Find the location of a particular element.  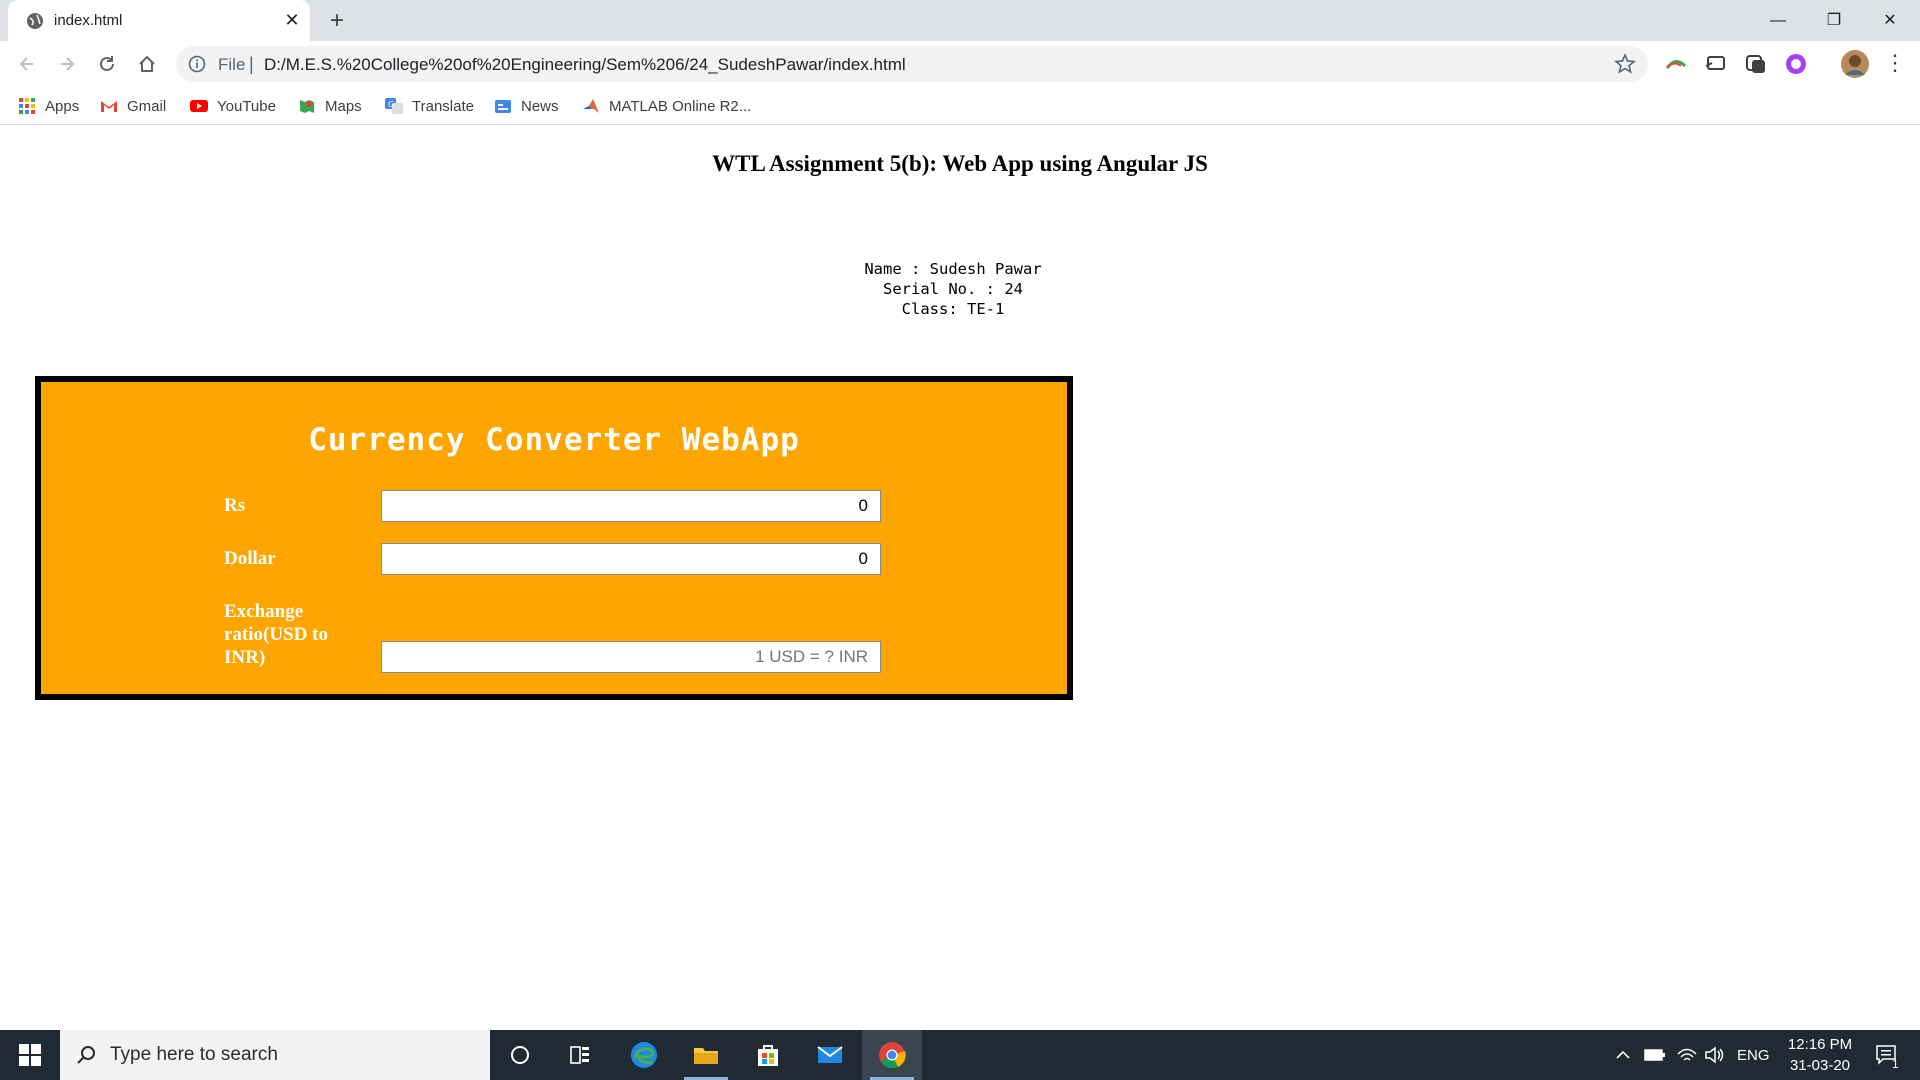

cortana-circle-icon is located at coordinates (520, 1055).